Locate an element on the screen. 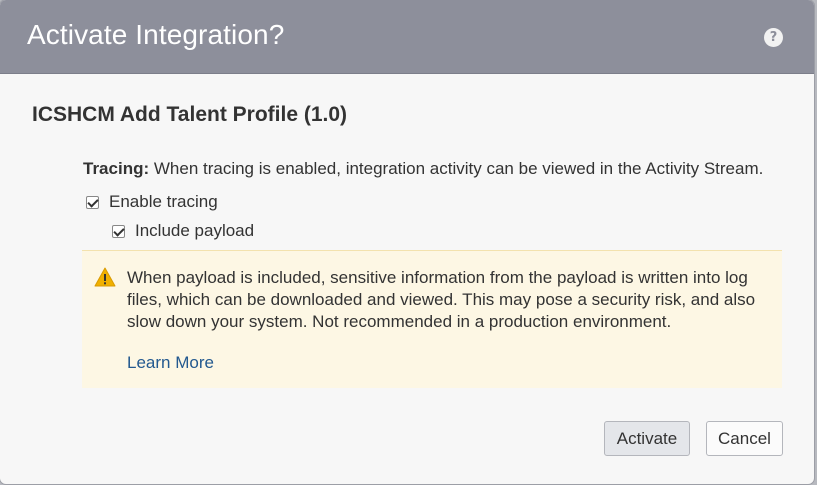  enable-tracing-checkbox is located at coordinates (92, 202).